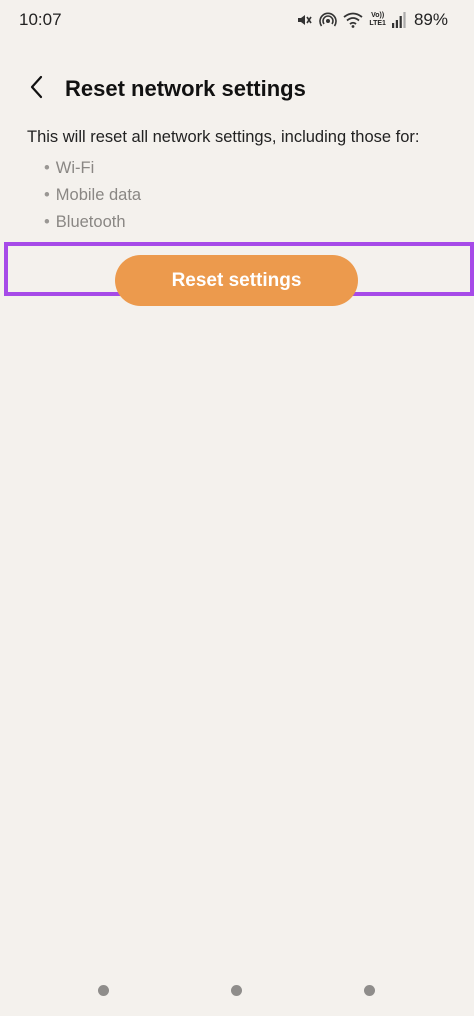  I want to click on reset-items-list: • Wi-Fi • Mobile data • Bluetooth, so click(92, 196).